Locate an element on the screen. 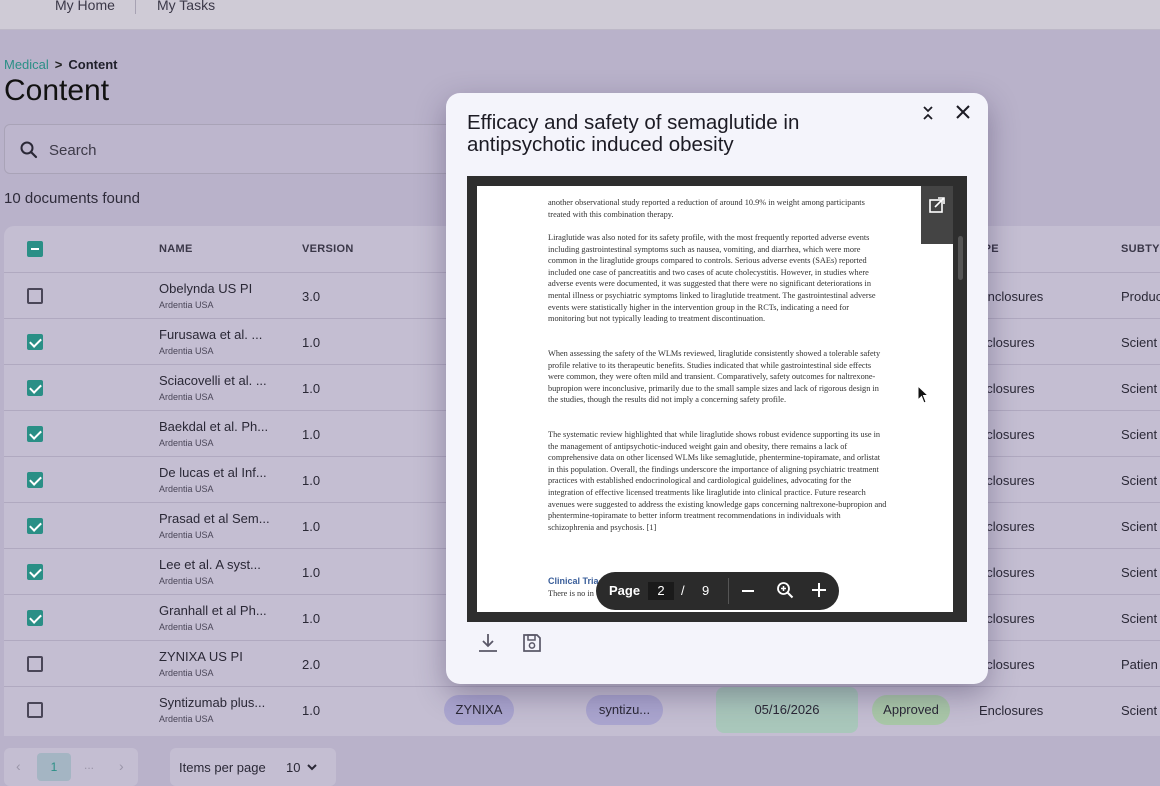 This screenshot has width=1160, height=786. breadcrumb-current: Content is located at coordinates (93, 64).